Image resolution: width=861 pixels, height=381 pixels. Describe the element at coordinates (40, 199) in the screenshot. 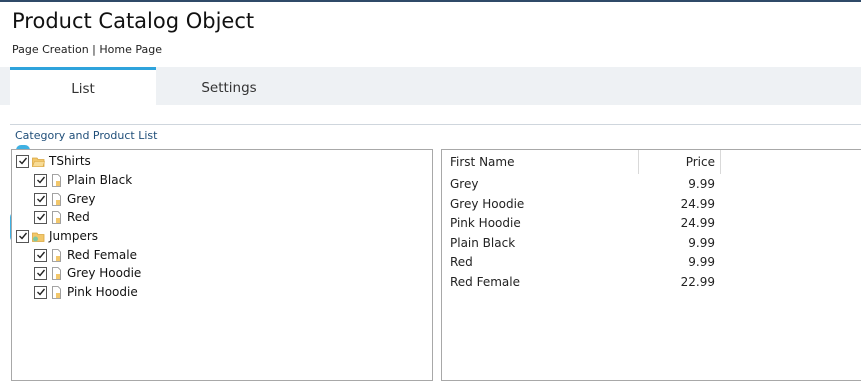

I see `checkbox-grey` at that location.